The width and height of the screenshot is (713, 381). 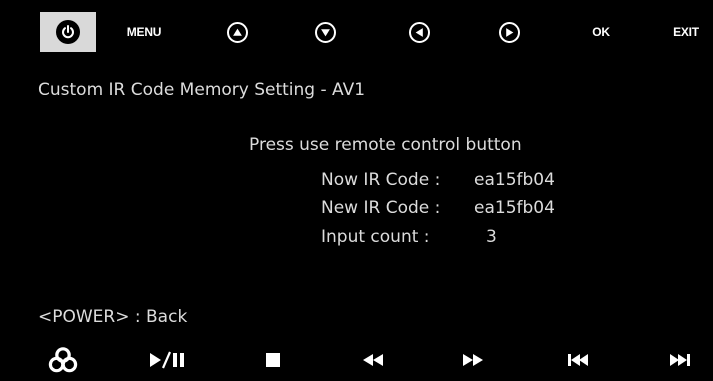 What do you see at coordinates (113, 317) in the screenshot?
I see `back-hint: <POWER> : Back` at bounding box center [113, 317].